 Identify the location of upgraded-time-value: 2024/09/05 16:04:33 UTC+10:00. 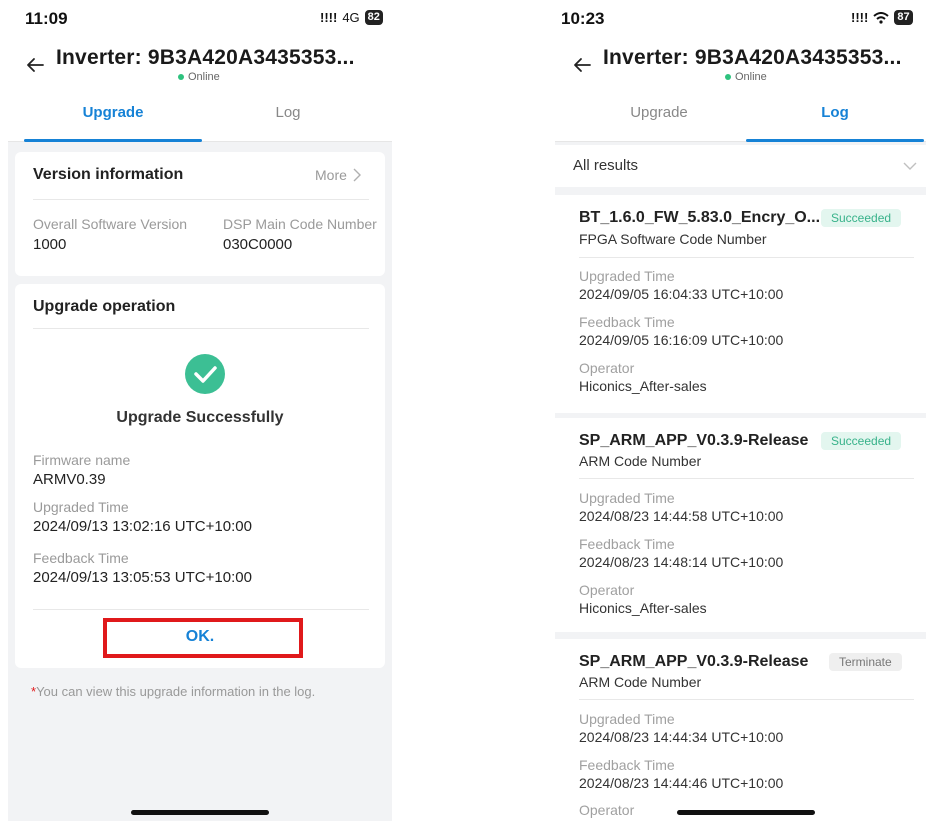
(681, 294).